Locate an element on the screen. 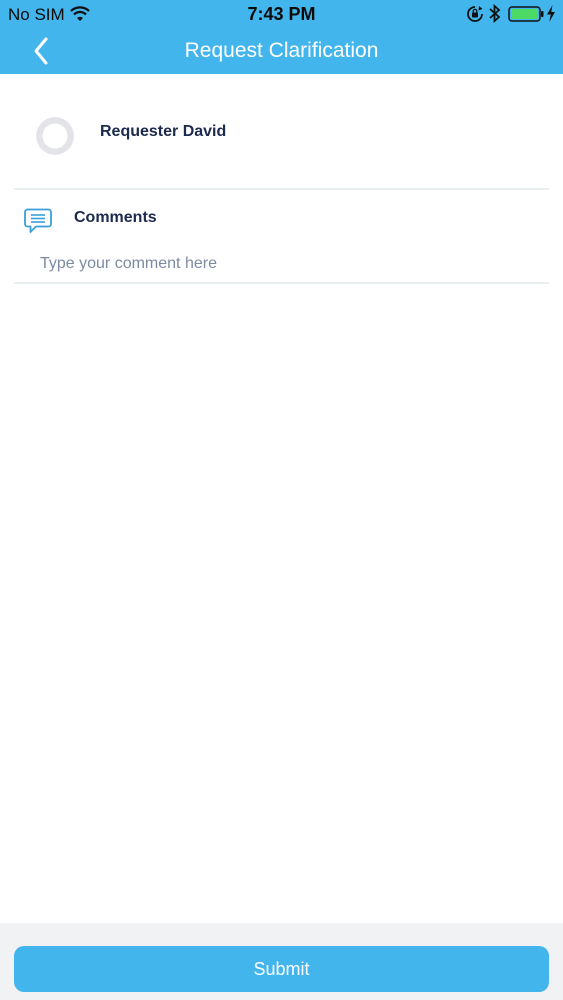 The height and width of the screenshot is (1000, 563). comments-section: Comments is located at coordinates (281, 237).